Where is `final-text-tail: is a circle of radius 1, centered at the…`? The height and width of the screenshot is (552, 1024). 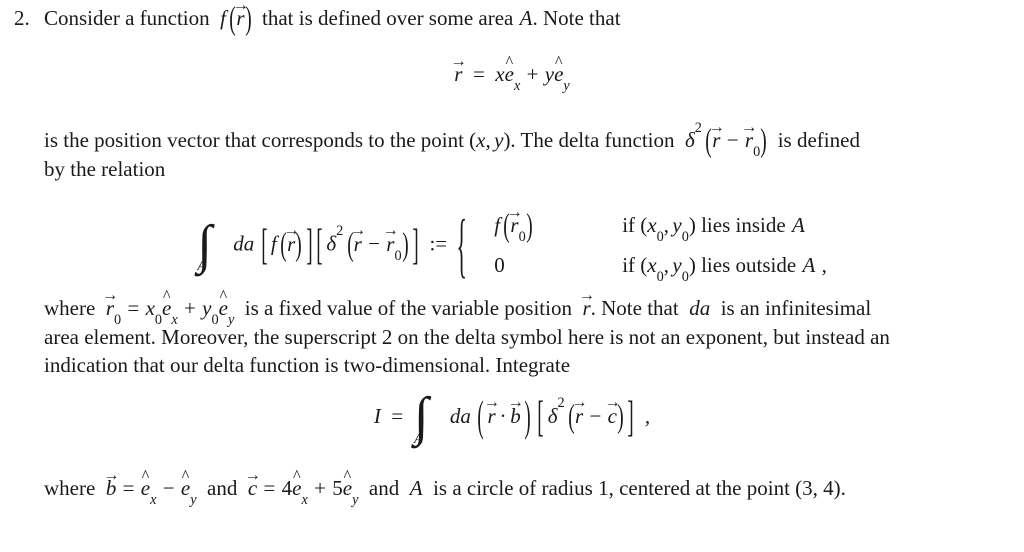
final-text-tail: is a circle of radius 1, centered at the… is located at coordinates (639, 488).